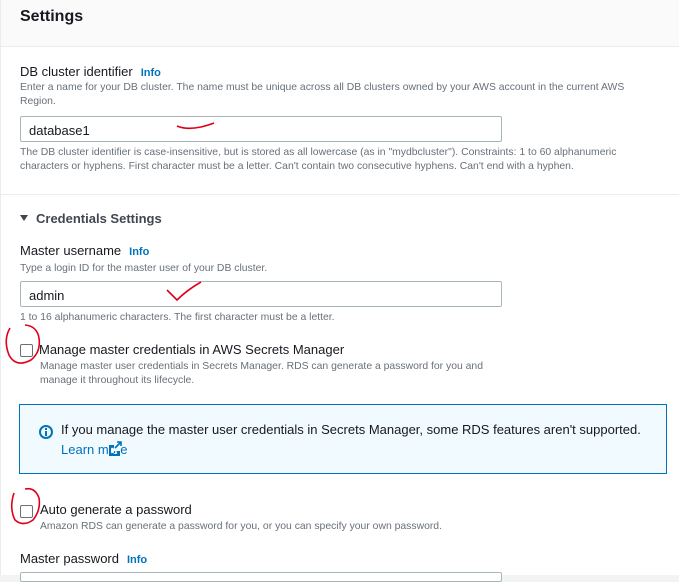 This screenshot has height=582, width=679. Describe the element at coordinates (340, 194) in the screenshot. I see `section-divider` at that location.